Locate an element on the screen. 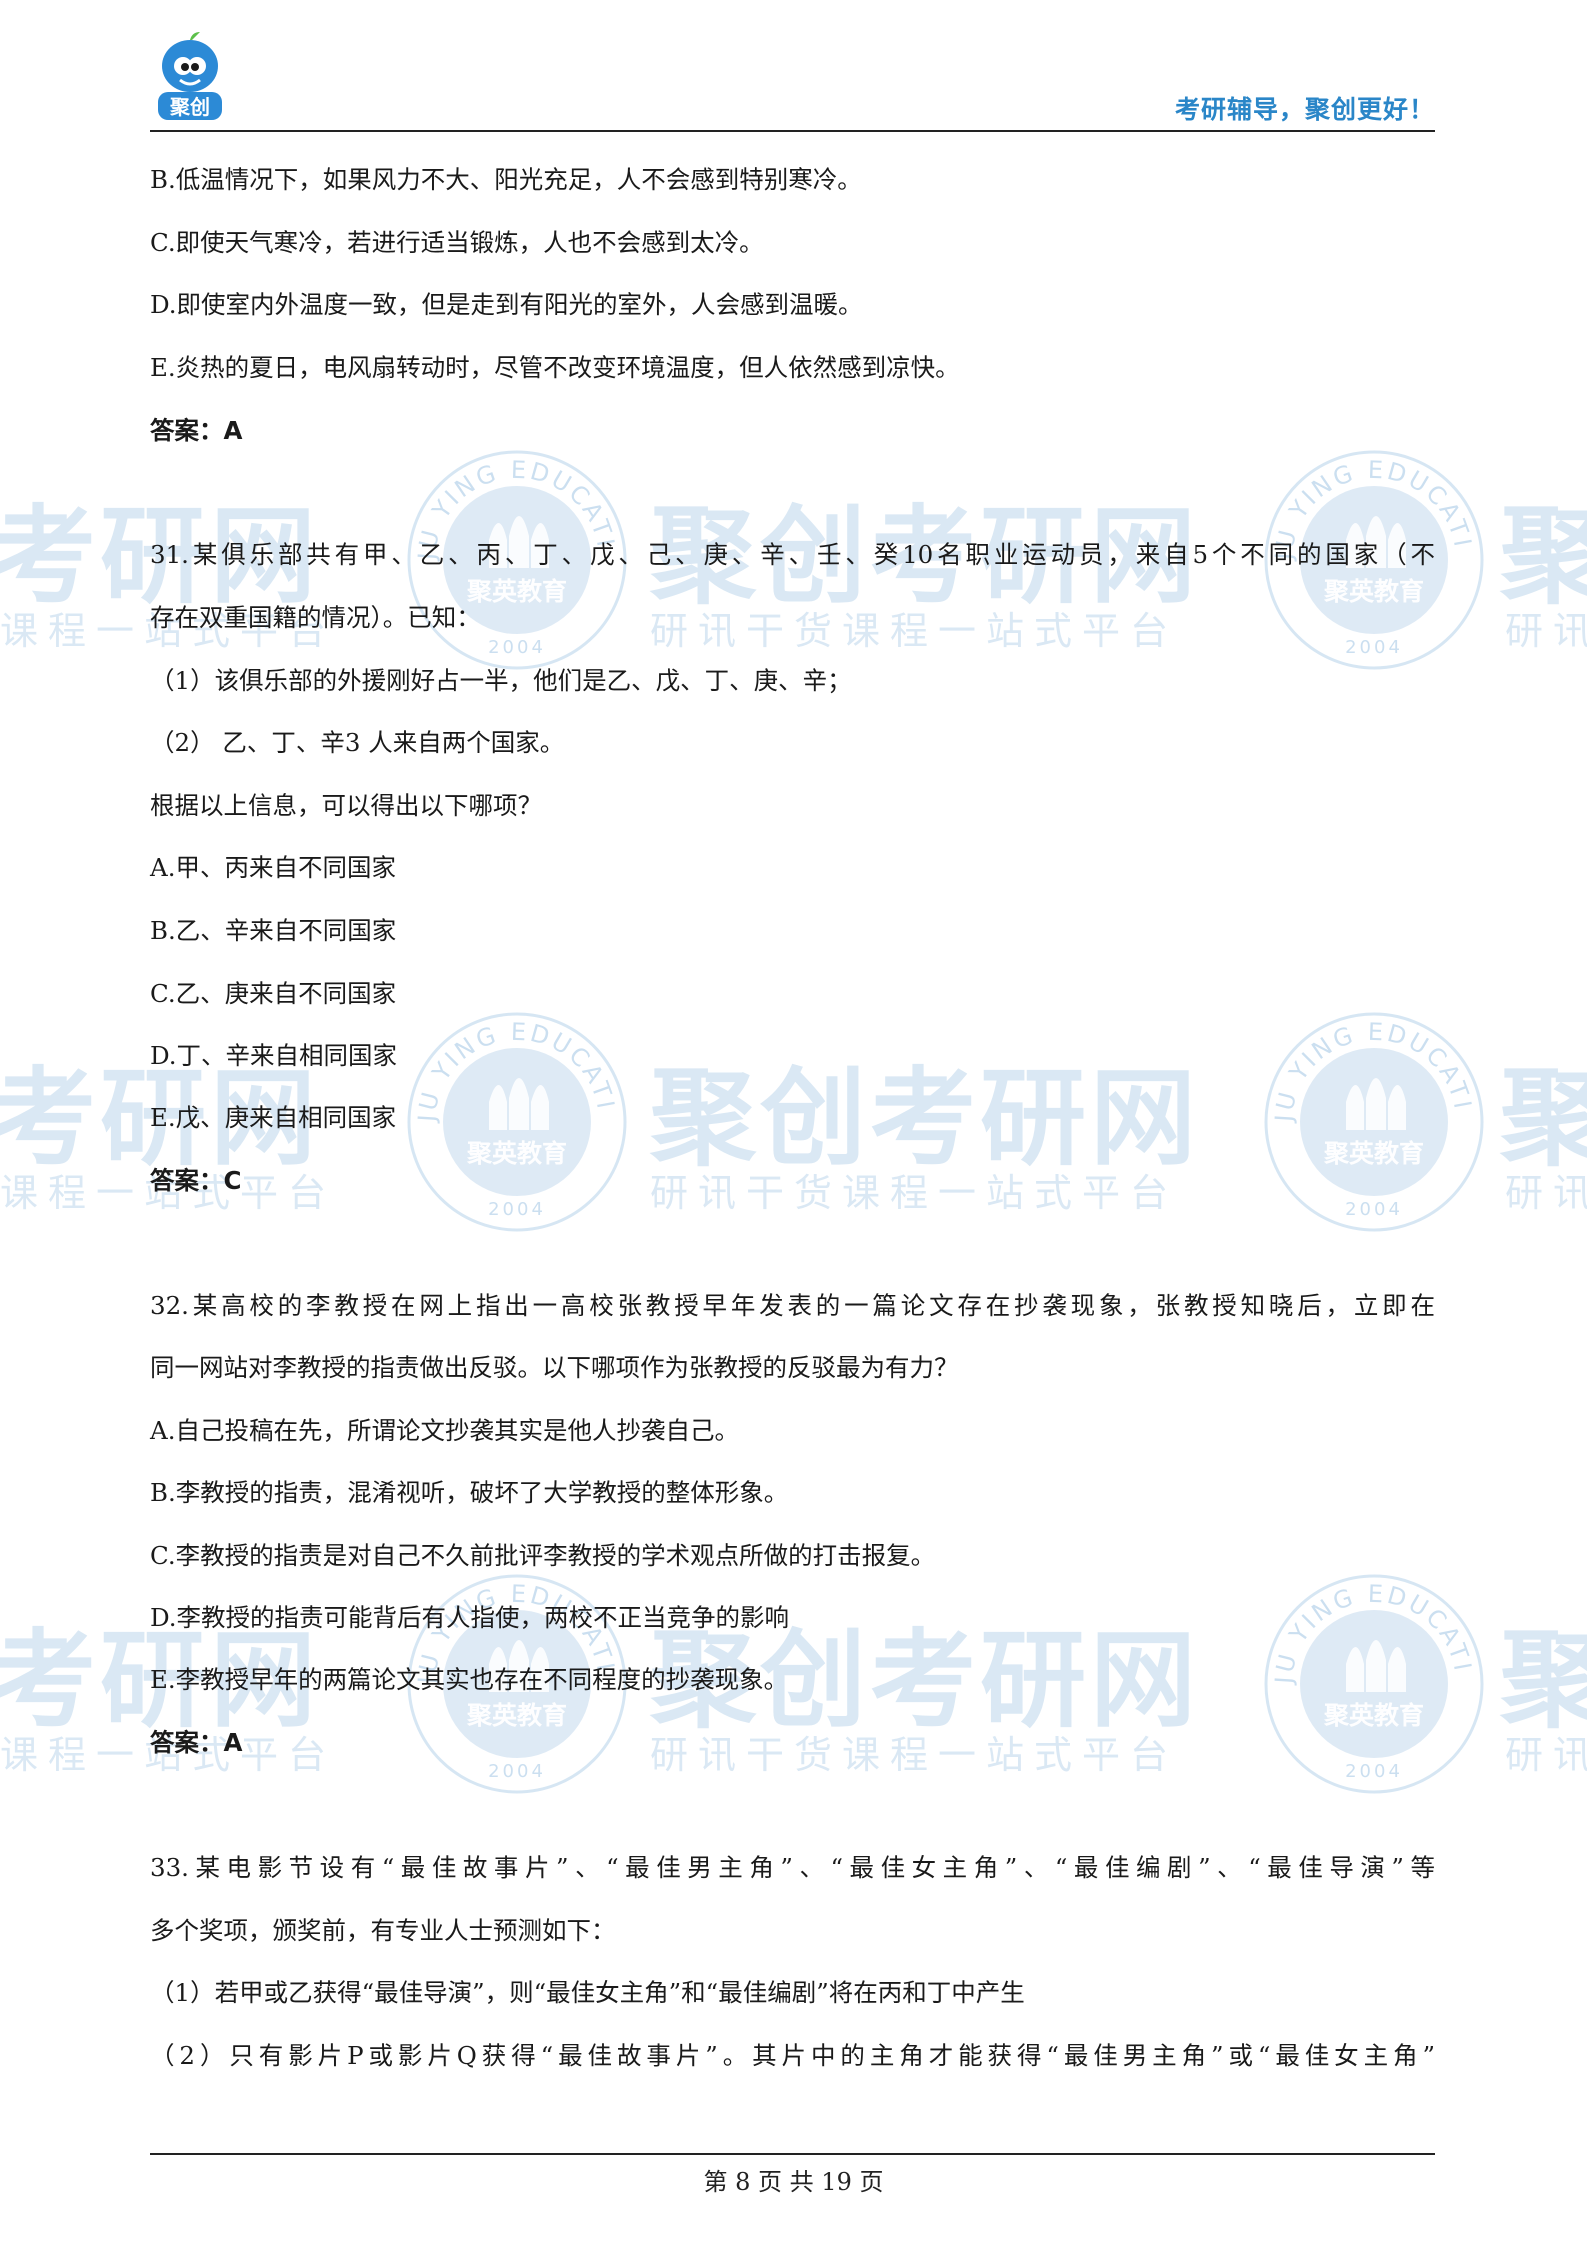 The image size is (1587, 2245). q31-stem-line-2: 存在双重国籍的情况）。已知： is located at coordinates (315, 617).